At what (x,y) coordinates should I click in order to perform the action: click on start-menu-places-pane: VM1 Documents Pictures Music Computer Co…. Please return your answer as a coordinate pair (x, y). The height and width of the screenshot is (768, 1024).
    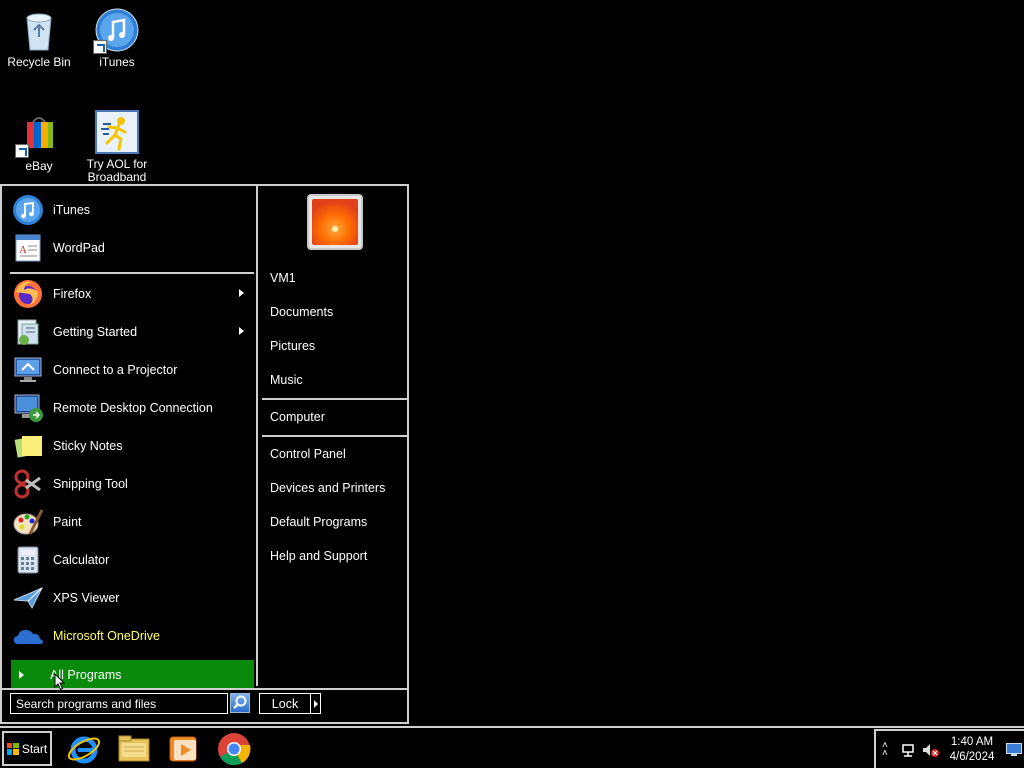
    Looking at the image, I should click on (332, 436).